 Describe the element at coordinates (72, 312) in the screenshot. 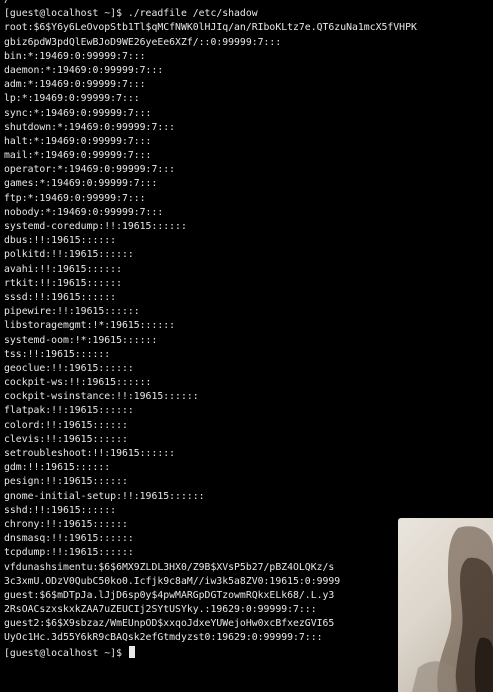

I see `terminal-line: pipewire:!!:19615::::::` at that location.